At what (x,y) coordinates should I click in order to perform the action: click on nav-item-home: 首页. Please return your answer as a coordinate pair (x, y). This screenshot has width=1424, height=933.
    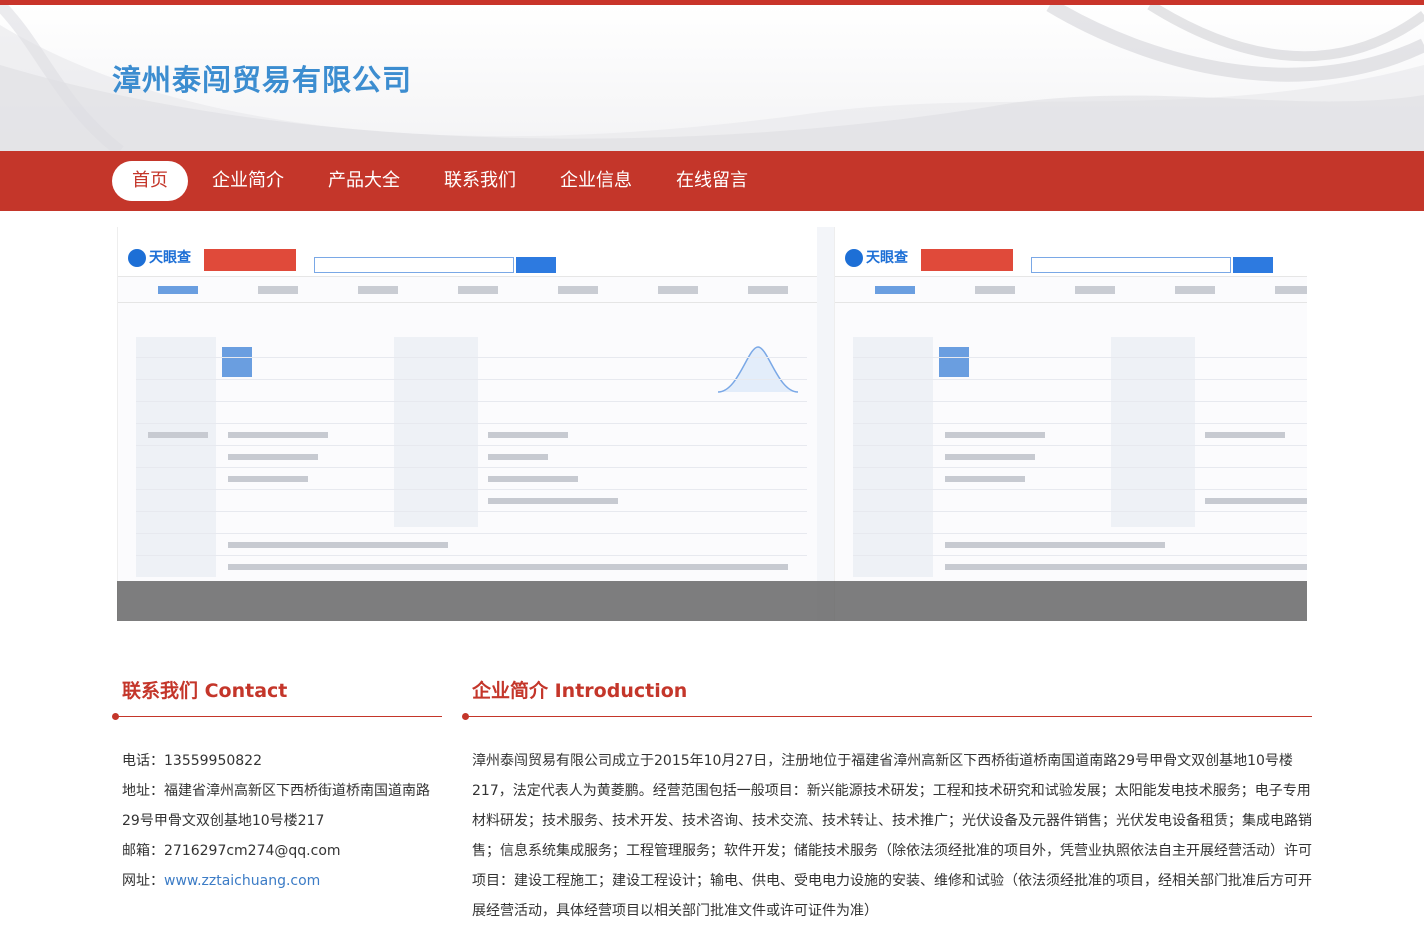
    Looking at the image, I should click on (150, 181).